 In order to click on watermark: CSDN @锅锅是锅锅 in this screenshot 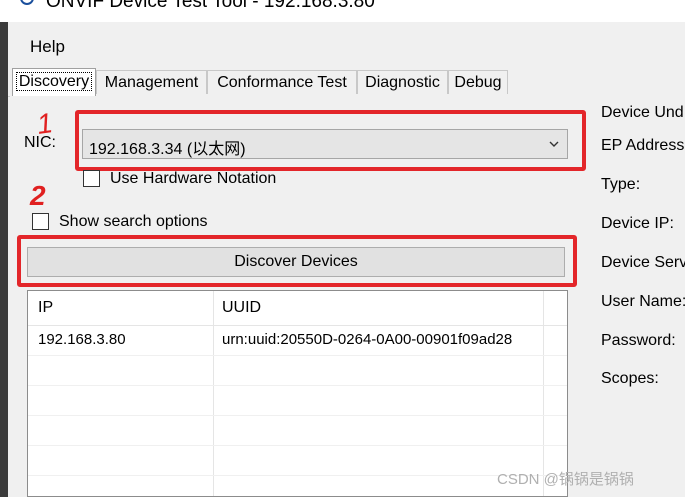, I will do `click(565, 479)`.